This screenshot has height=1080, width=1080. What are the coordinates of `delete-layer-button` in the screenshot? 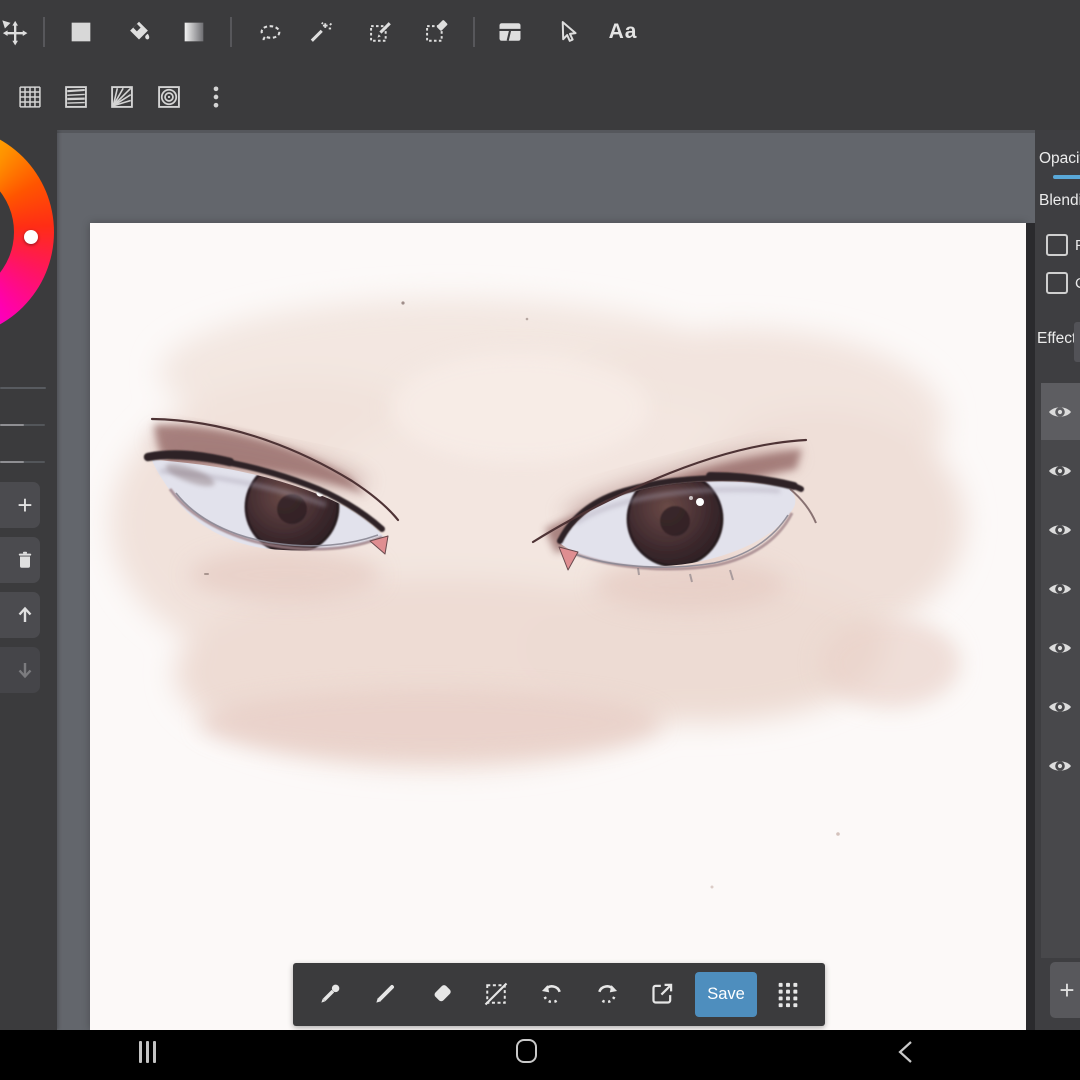 It's located at (20, 560).